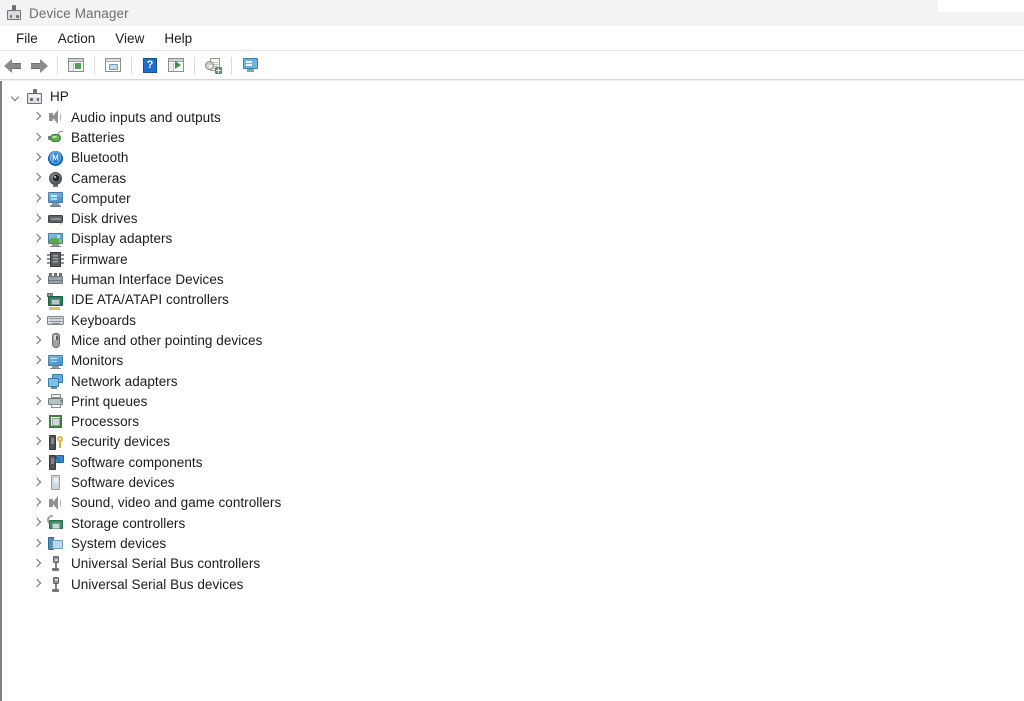  Describe the element at coordinates (513, 198) in the screenshot. I see `tree-node-computer: Computer` at that location.